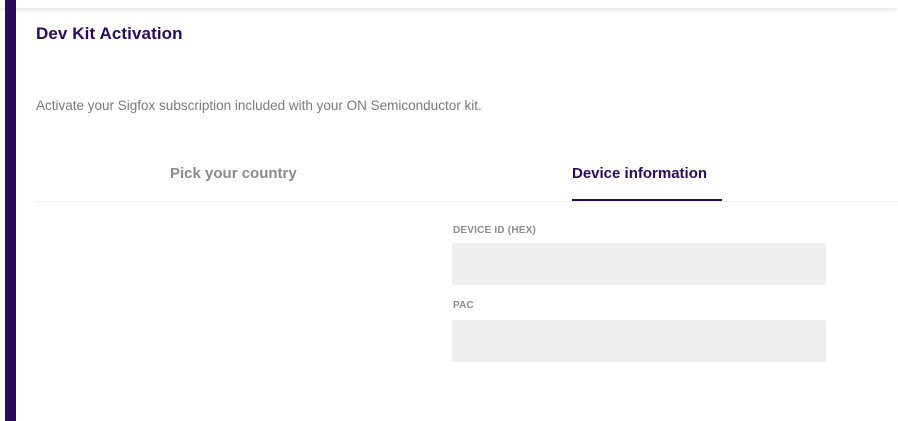  I want to click on tabs-divider, so click(467, 201).